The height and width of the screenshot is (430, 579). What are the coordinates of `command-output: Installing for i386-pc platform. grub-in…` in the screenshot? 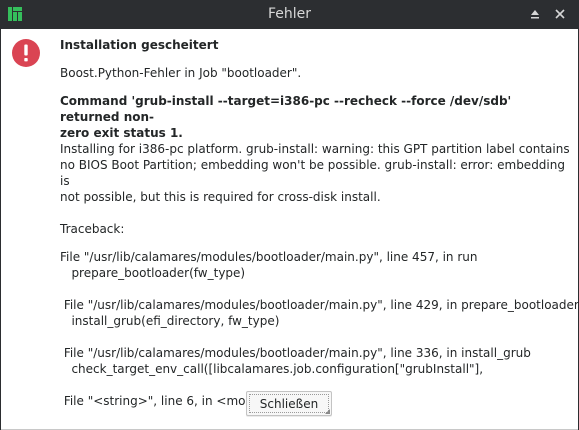 It's located at (316, 173).